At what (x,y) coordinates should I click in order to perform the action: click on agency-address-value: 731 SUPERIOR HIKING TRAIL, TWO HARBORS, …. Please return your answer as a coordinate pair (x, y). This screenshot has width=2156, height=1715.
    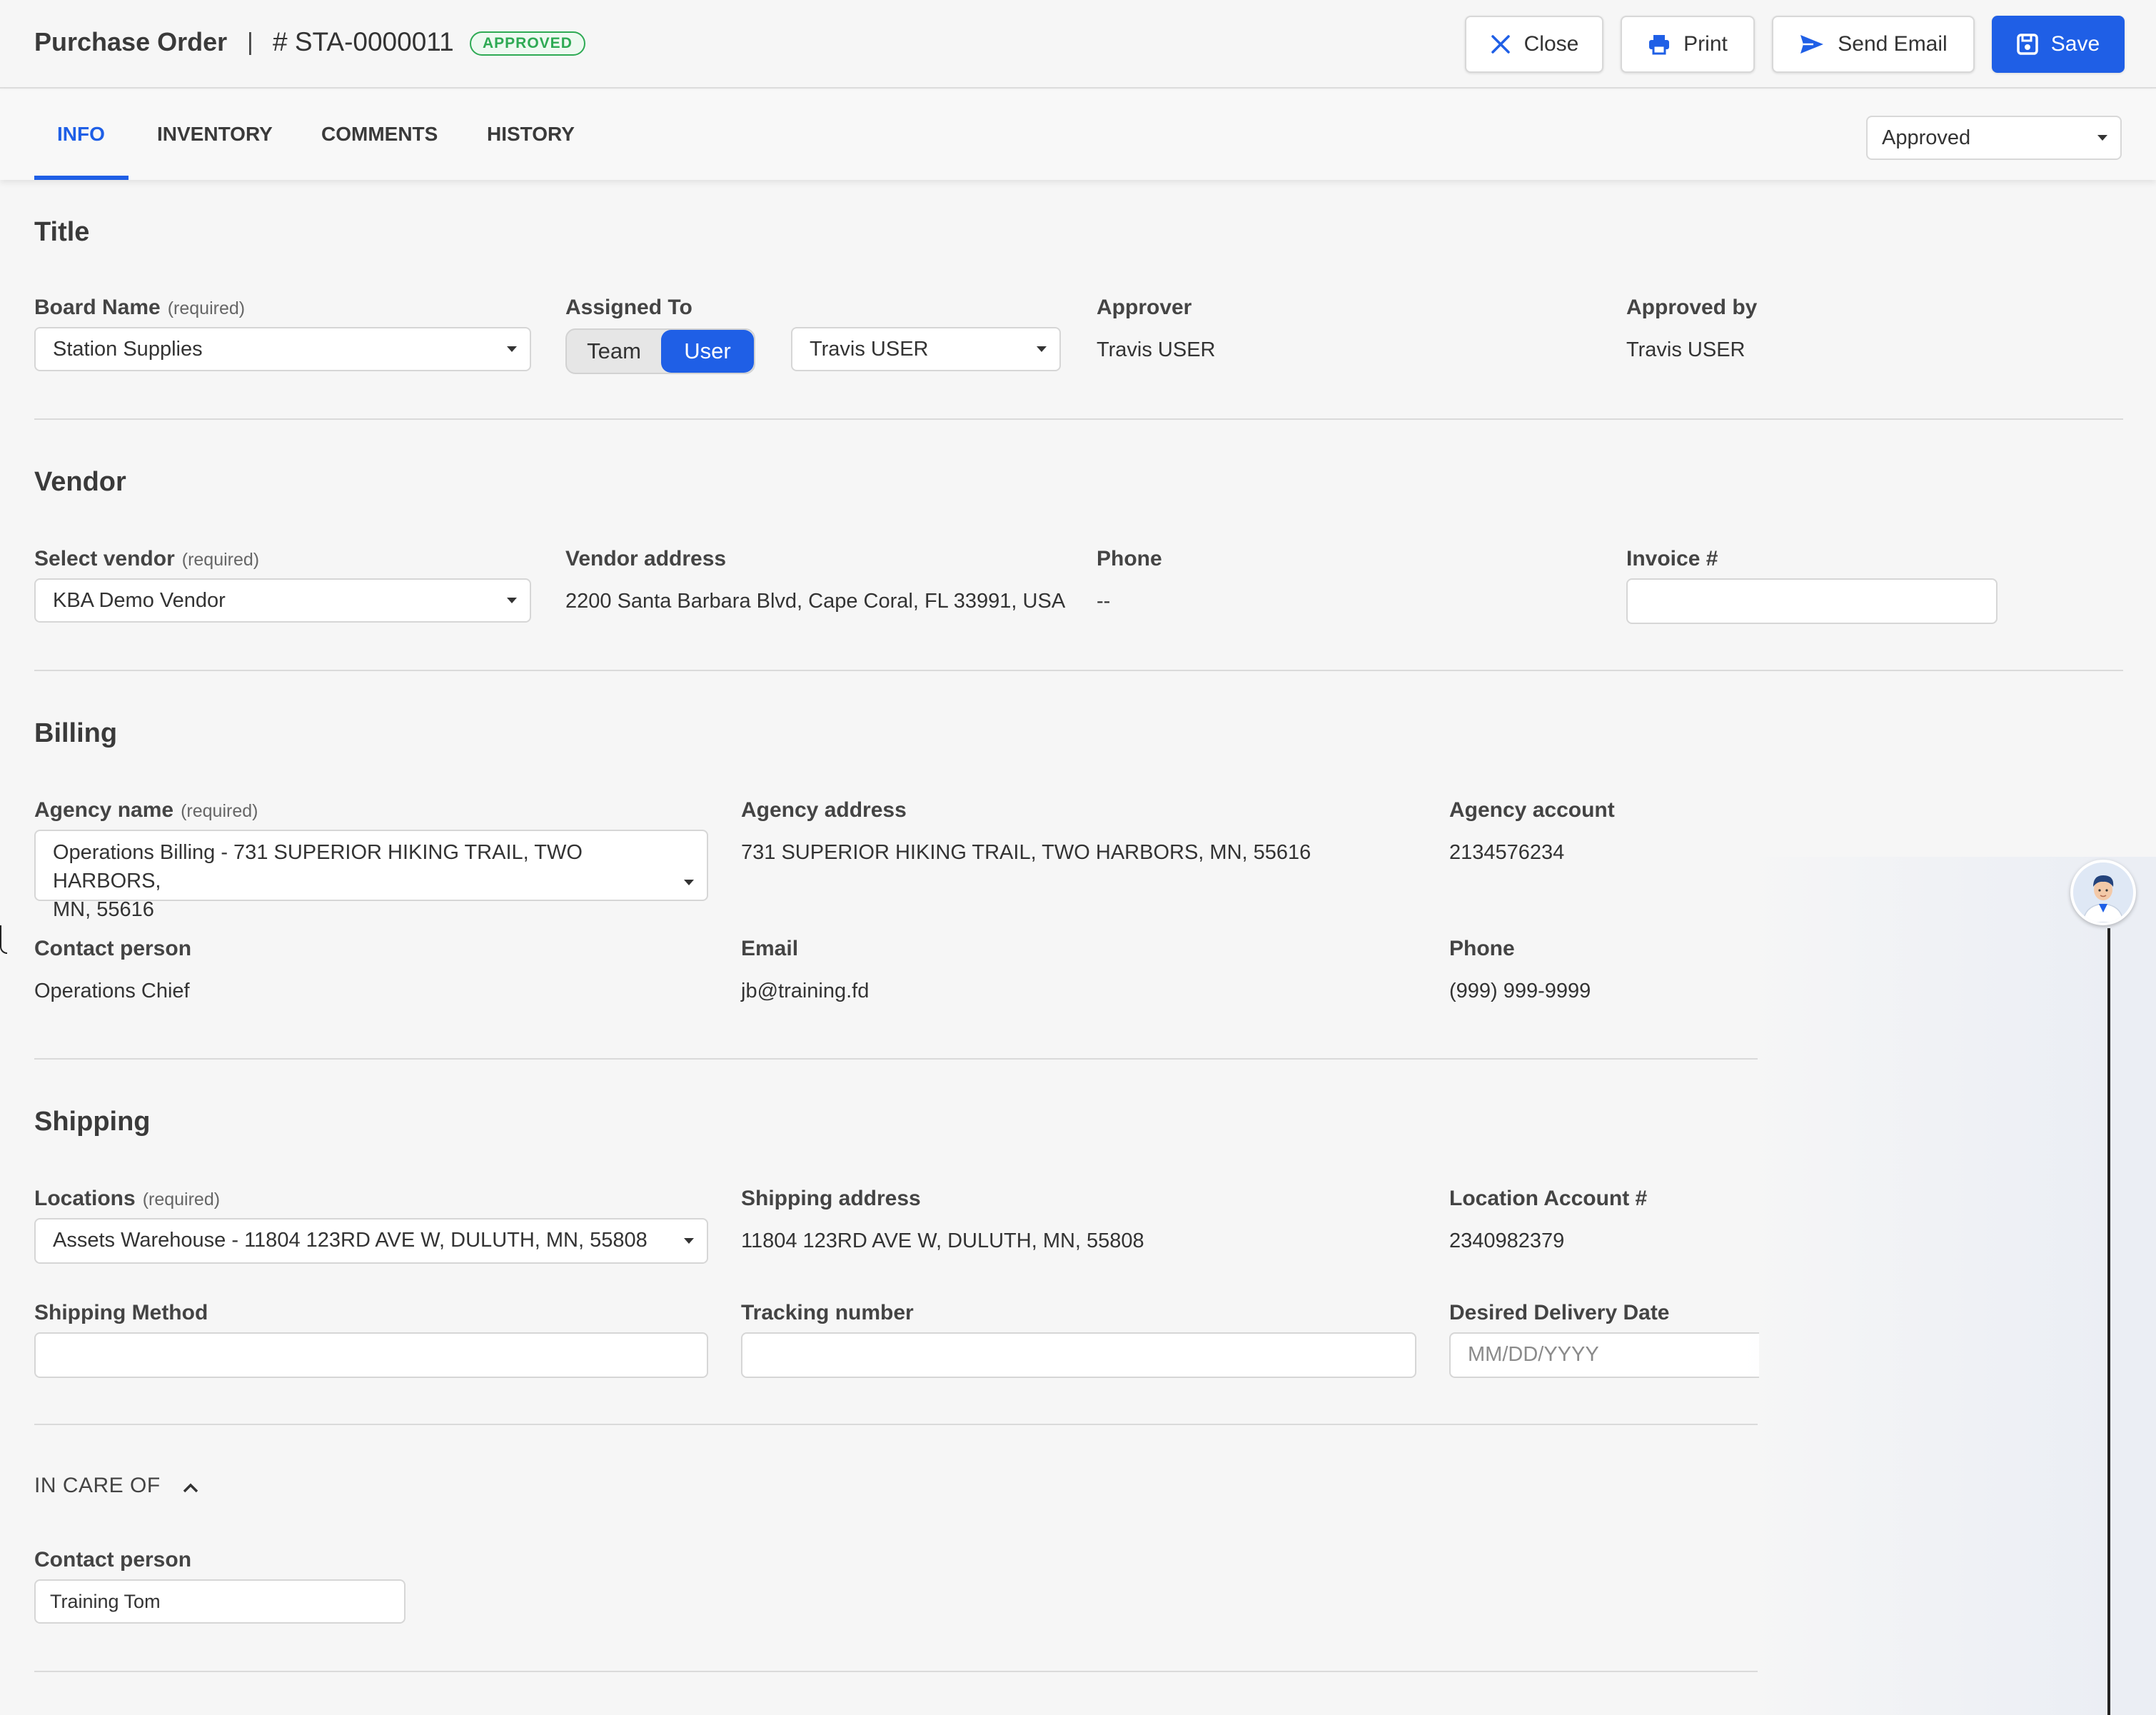
    Looking at the image, I should click on (1026, 852).